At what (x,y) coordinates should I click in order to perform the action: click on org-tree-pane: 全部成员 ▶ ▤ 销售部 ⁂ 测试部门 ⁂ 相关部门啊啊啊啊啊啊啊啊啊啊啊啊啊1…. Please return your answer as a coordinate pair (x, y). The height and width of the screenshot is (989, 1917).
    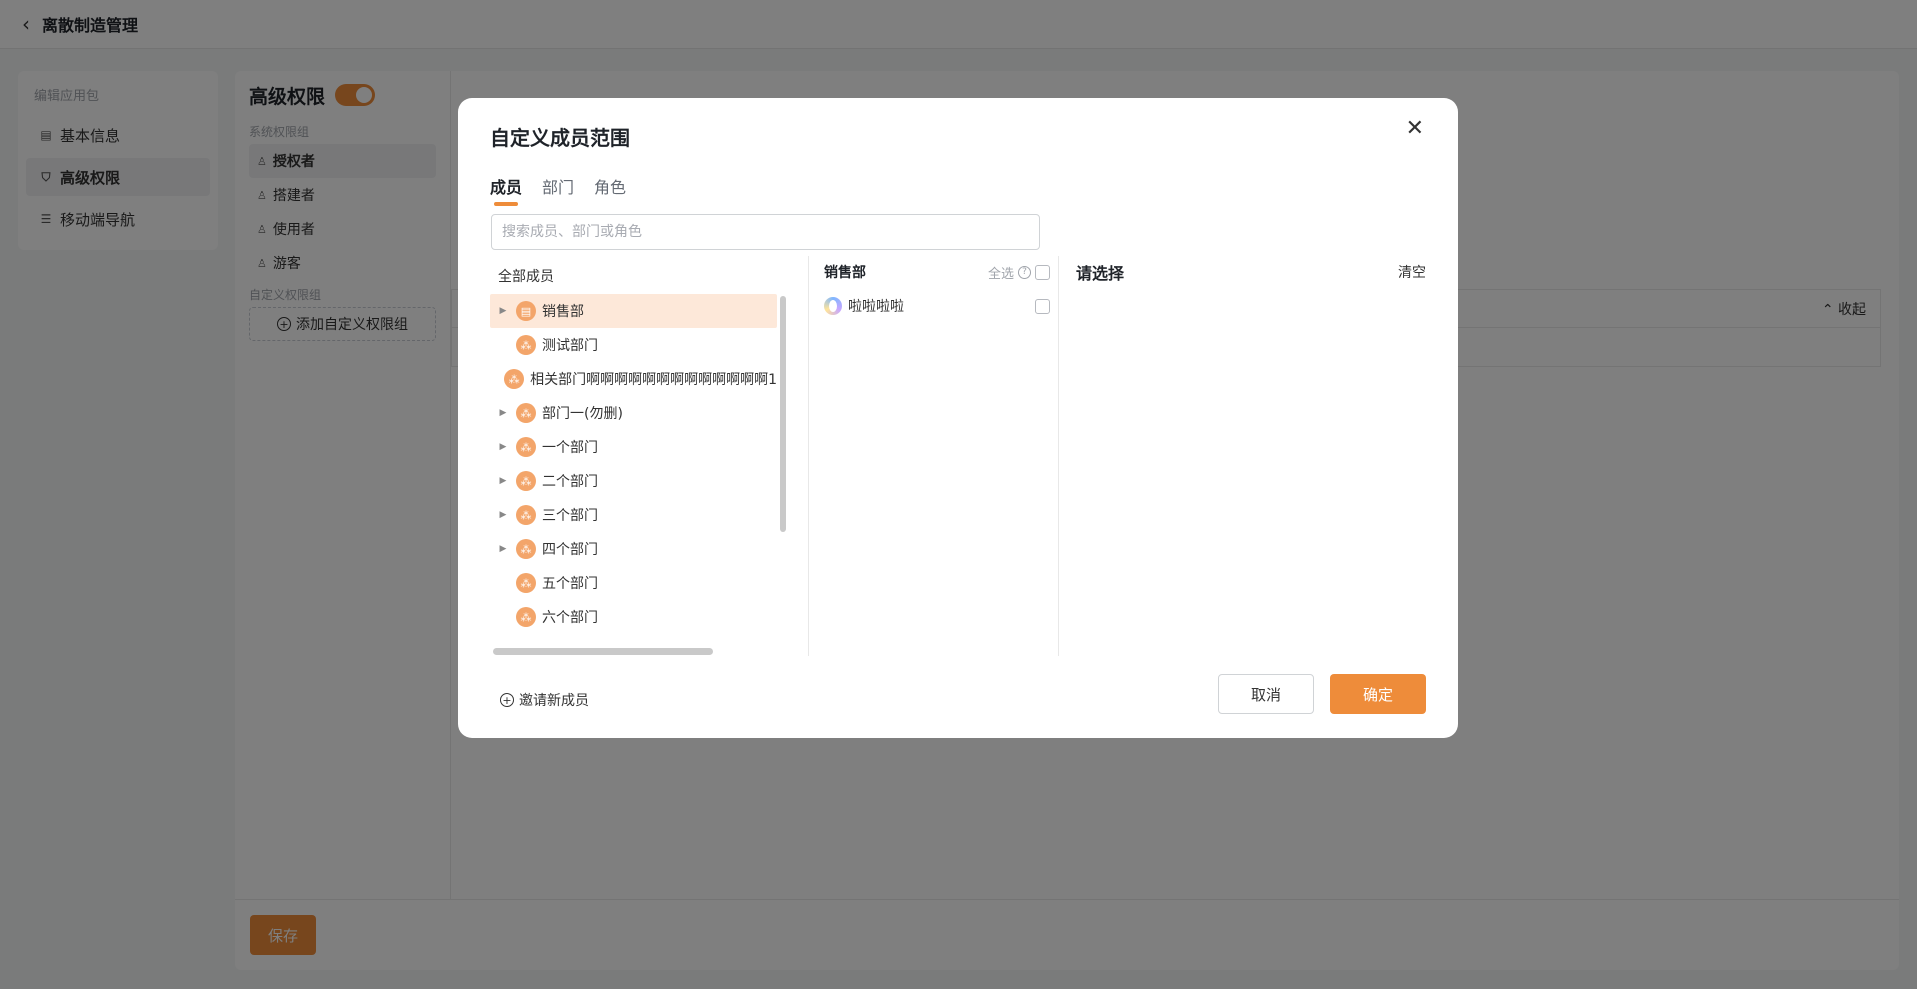
    Looking at the image, I should click on (635, 508).